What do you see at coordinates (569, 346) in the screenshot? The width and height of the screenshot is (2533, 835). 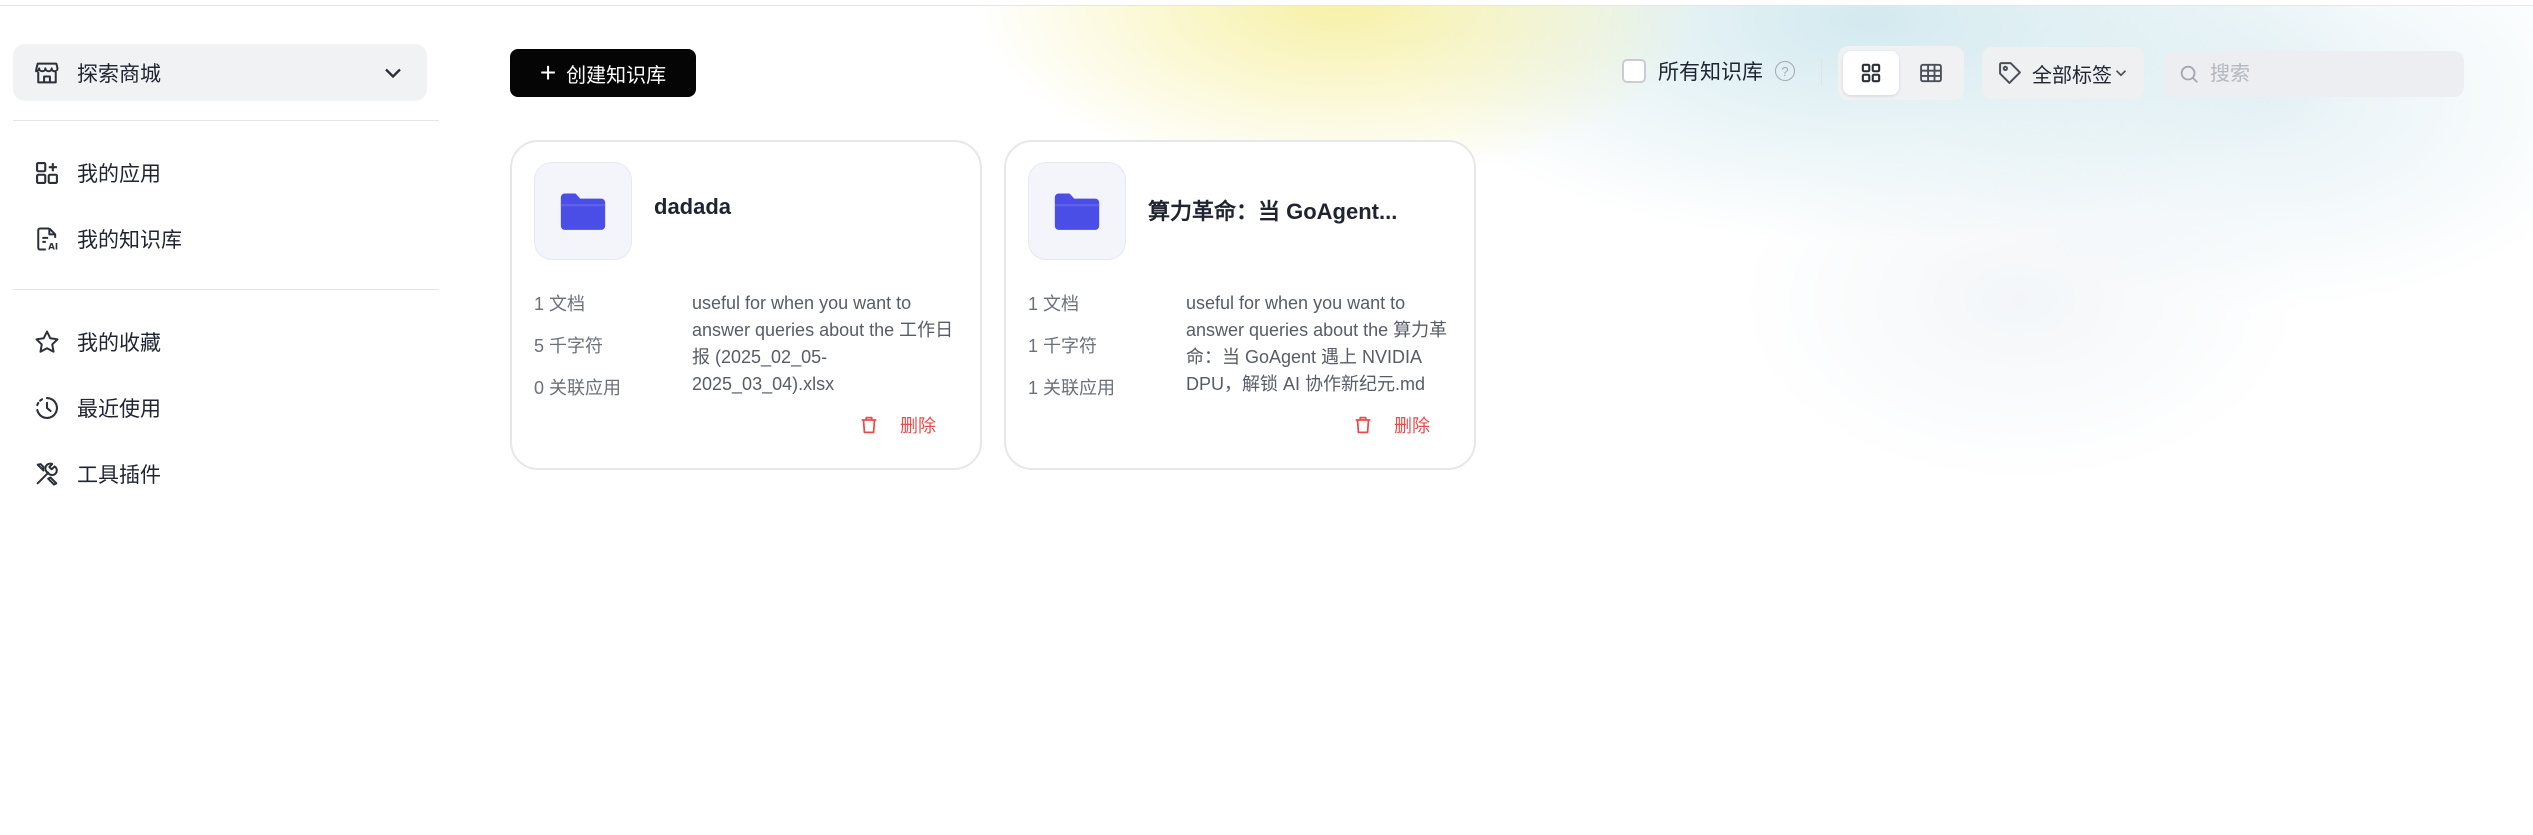 I see `card-char-count: 5 千字符` at bounding box center [569, 346].